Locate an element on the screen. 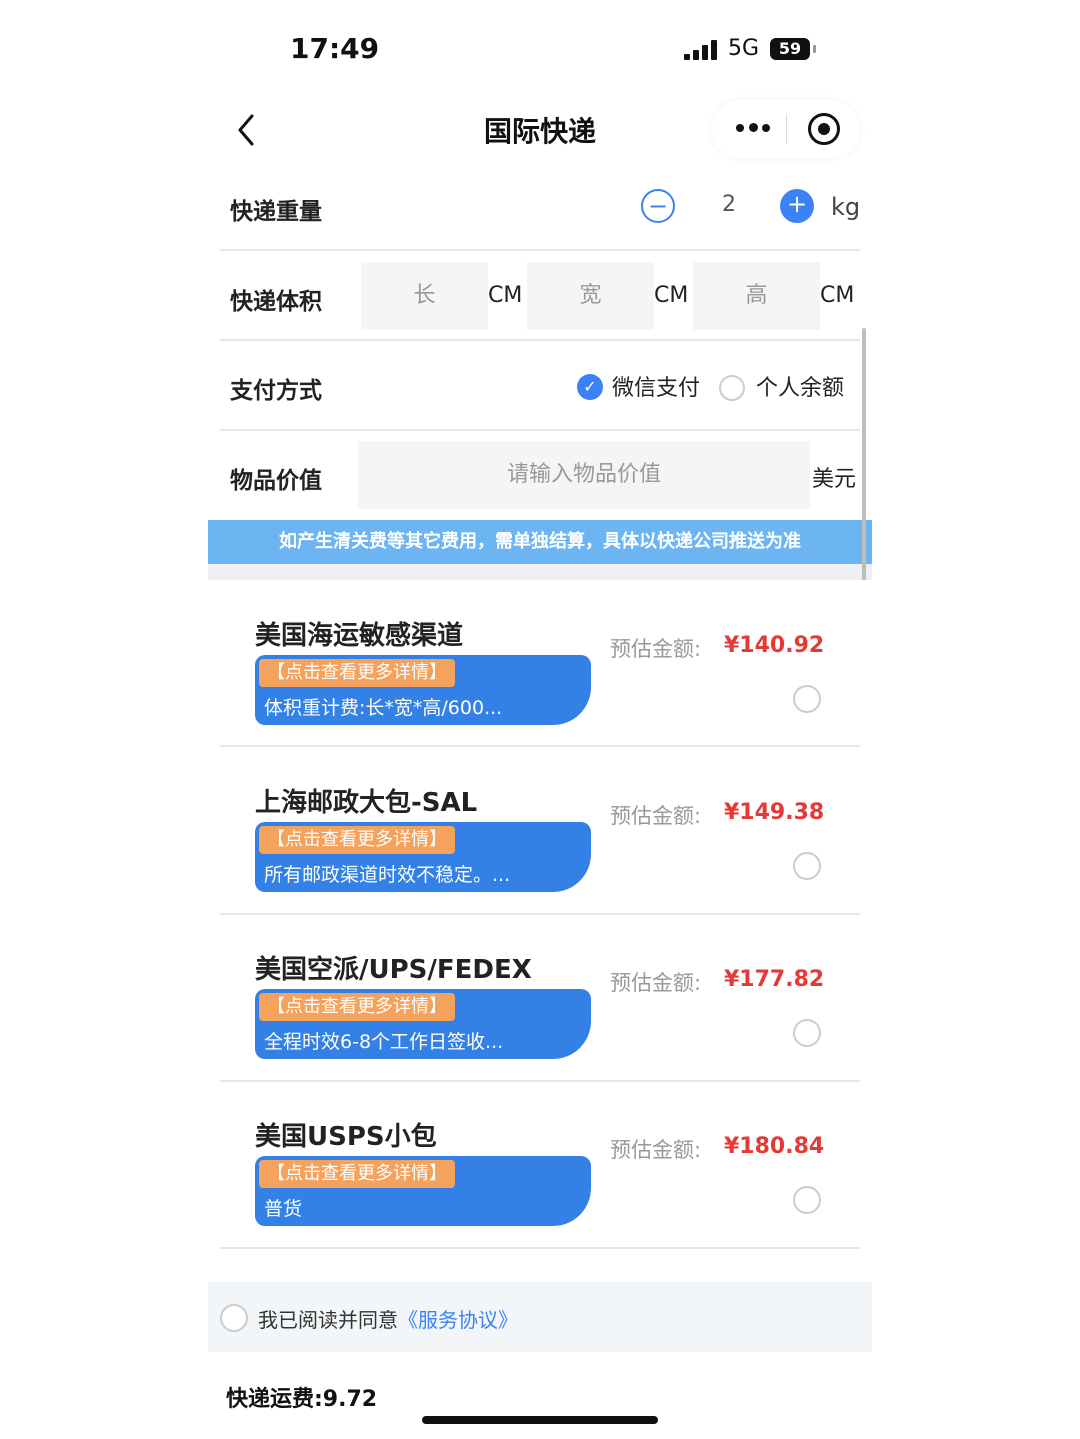  item-value-label: 物品价值 is located at coordinates (276, 481).